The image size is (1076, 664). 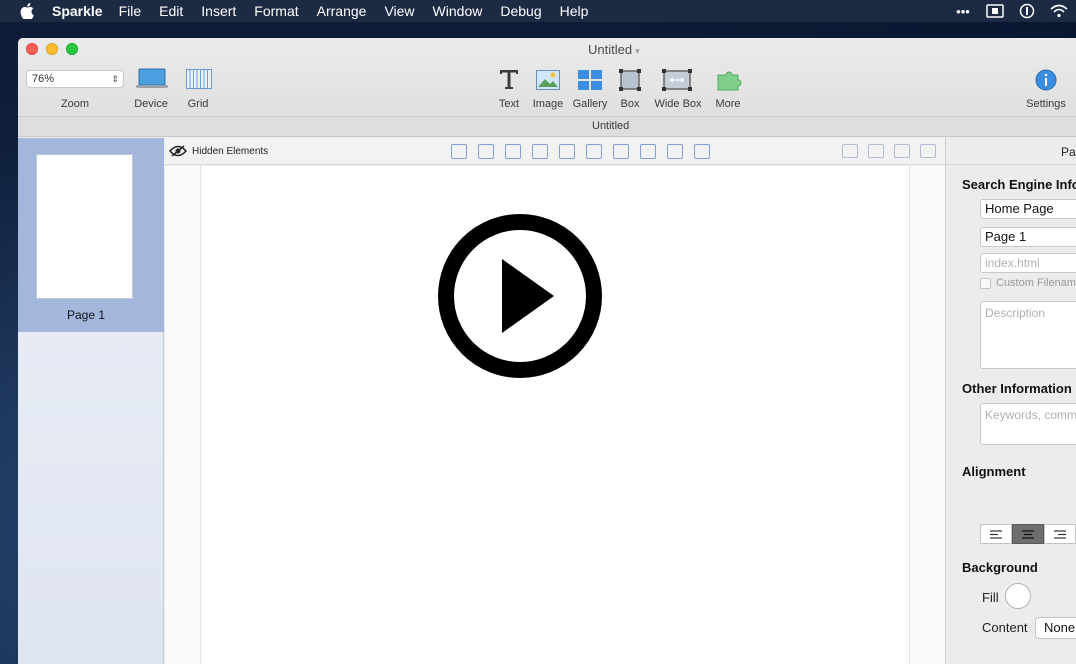 What do you see at coordinates (1028, 335) in the screenshot?
I see `description-field: Description` at bounding box center [1028, 335].